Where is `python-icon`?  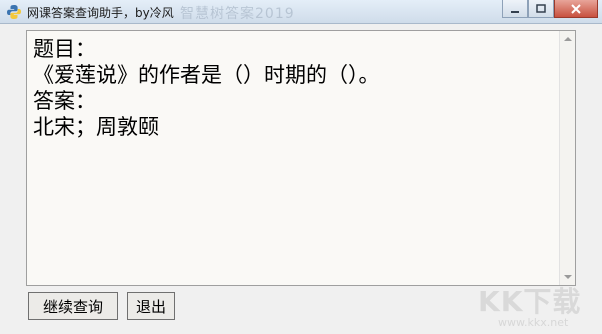
python-icon is located at coordinates (14, 12).